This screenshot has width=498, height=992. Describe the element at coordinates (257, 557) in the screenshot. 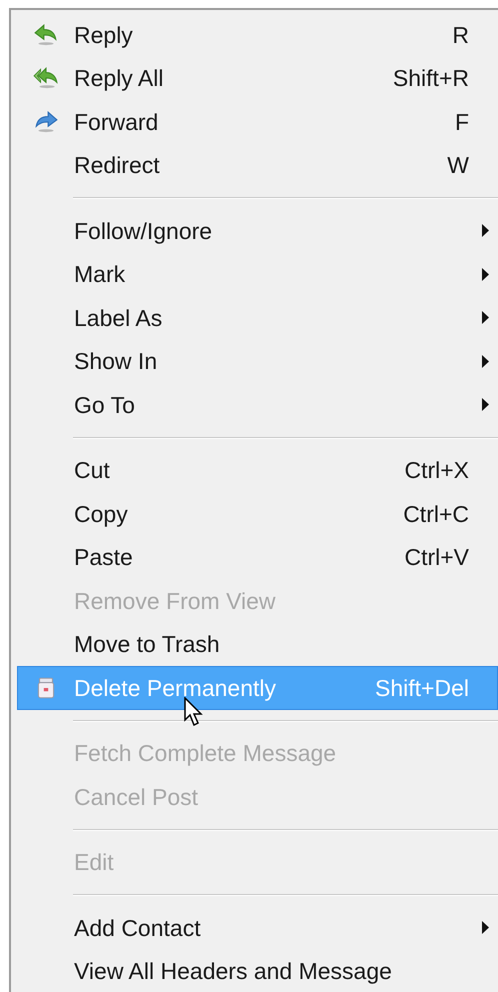

I see `menu-item: Paste Ctrl+V` at that location.